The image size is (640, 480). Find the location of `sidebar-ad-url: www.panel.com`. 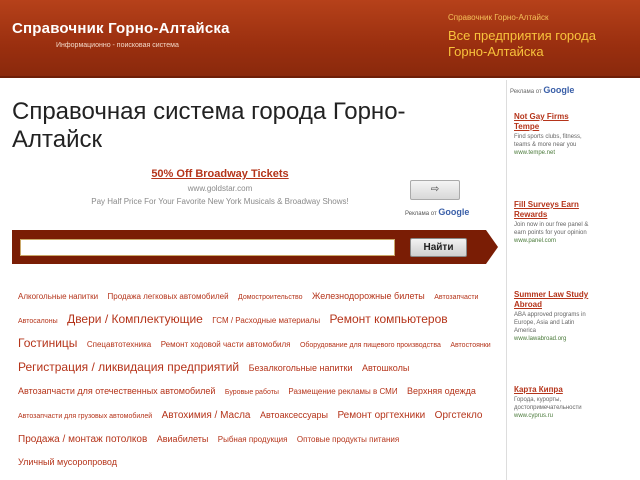

sidebar-ad-url: www.panel.com is located at coordinates (554, 241).